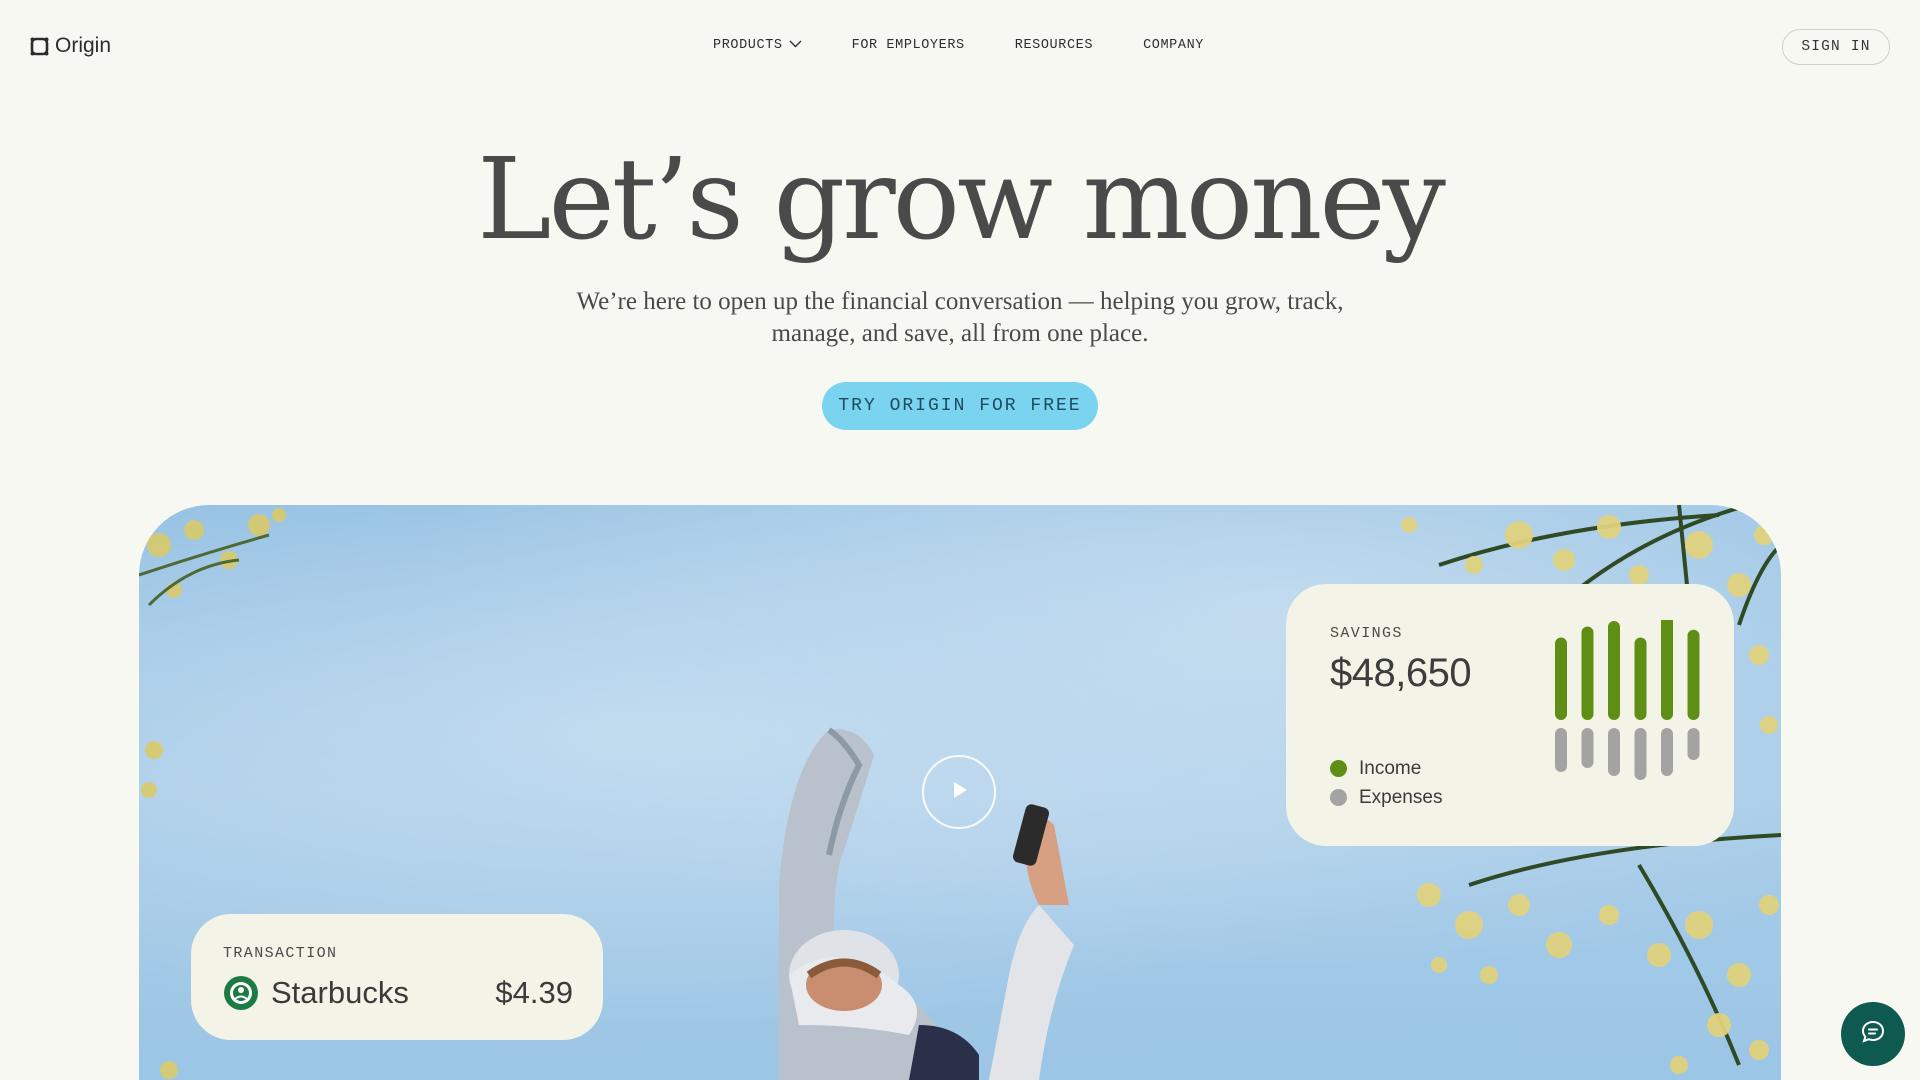 This screenshot has width=1920, height=1080. I want to click on chevron-down-icon, so click(795, 45).